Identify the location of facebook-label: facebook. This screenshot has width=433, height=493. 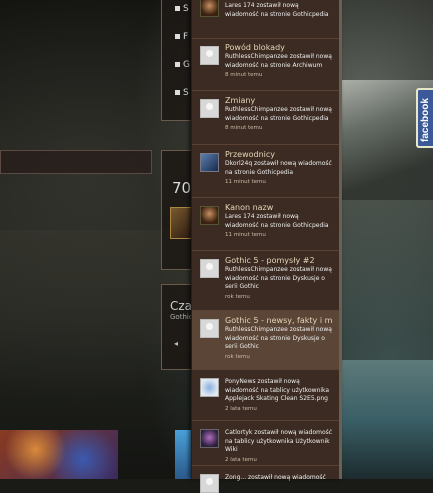
(425, 120).